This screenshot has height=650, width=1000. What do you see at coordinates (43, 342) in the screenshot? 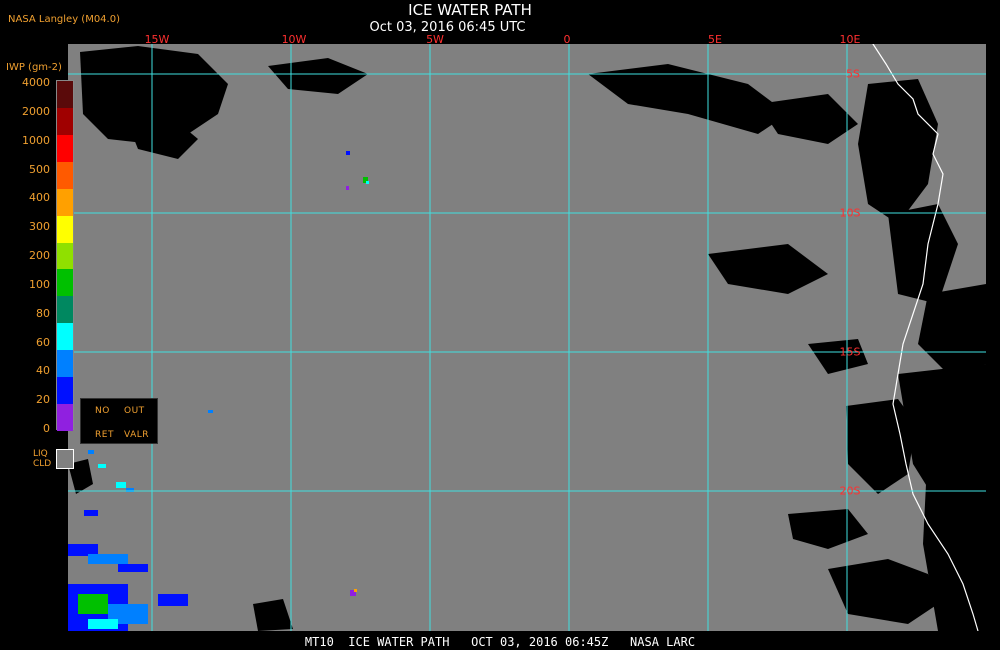
I see `legend-tick-label: 60` at bounding box center [43, 342].